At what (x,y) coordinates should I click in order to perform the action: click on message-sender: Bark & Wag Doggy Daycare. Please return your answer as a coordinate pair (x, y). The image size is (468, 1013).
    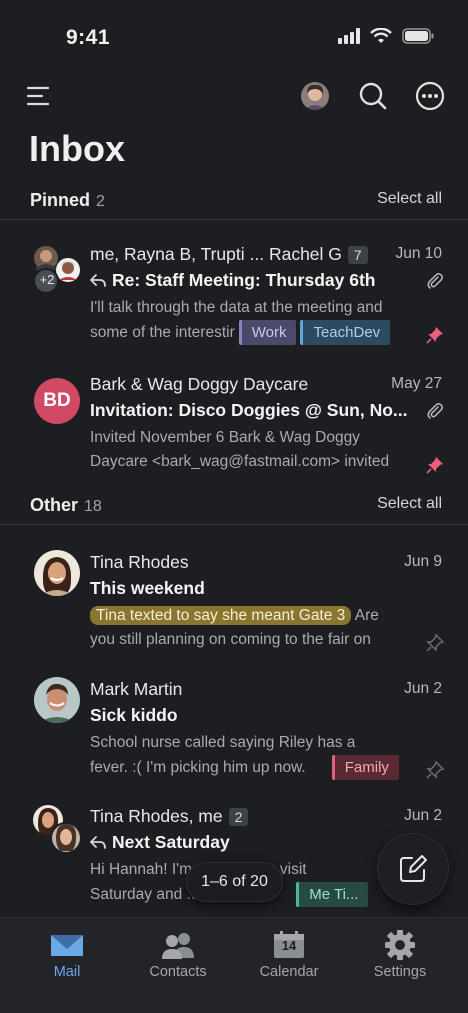
    Looking at the image, I should click on (199, 384).